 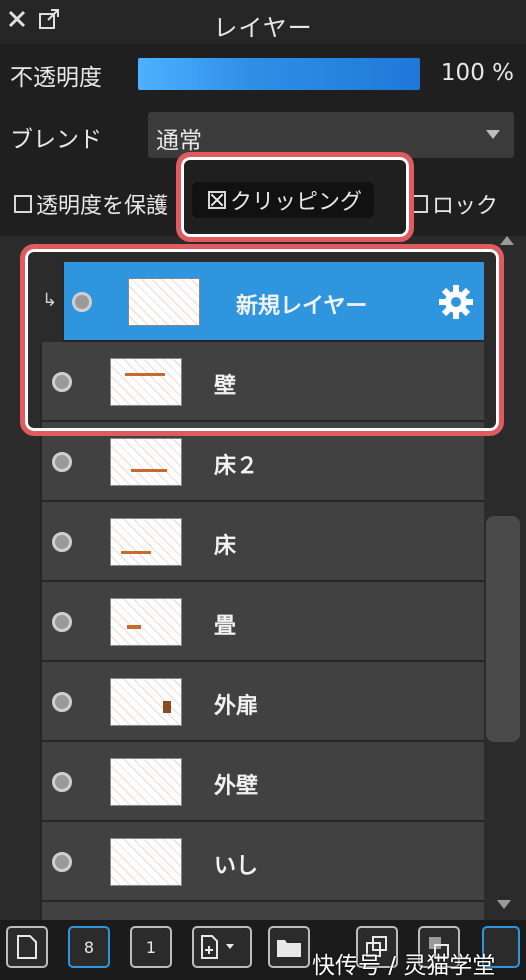 I want to click on opacity-value: 100 %, so click(x=477, y=73).